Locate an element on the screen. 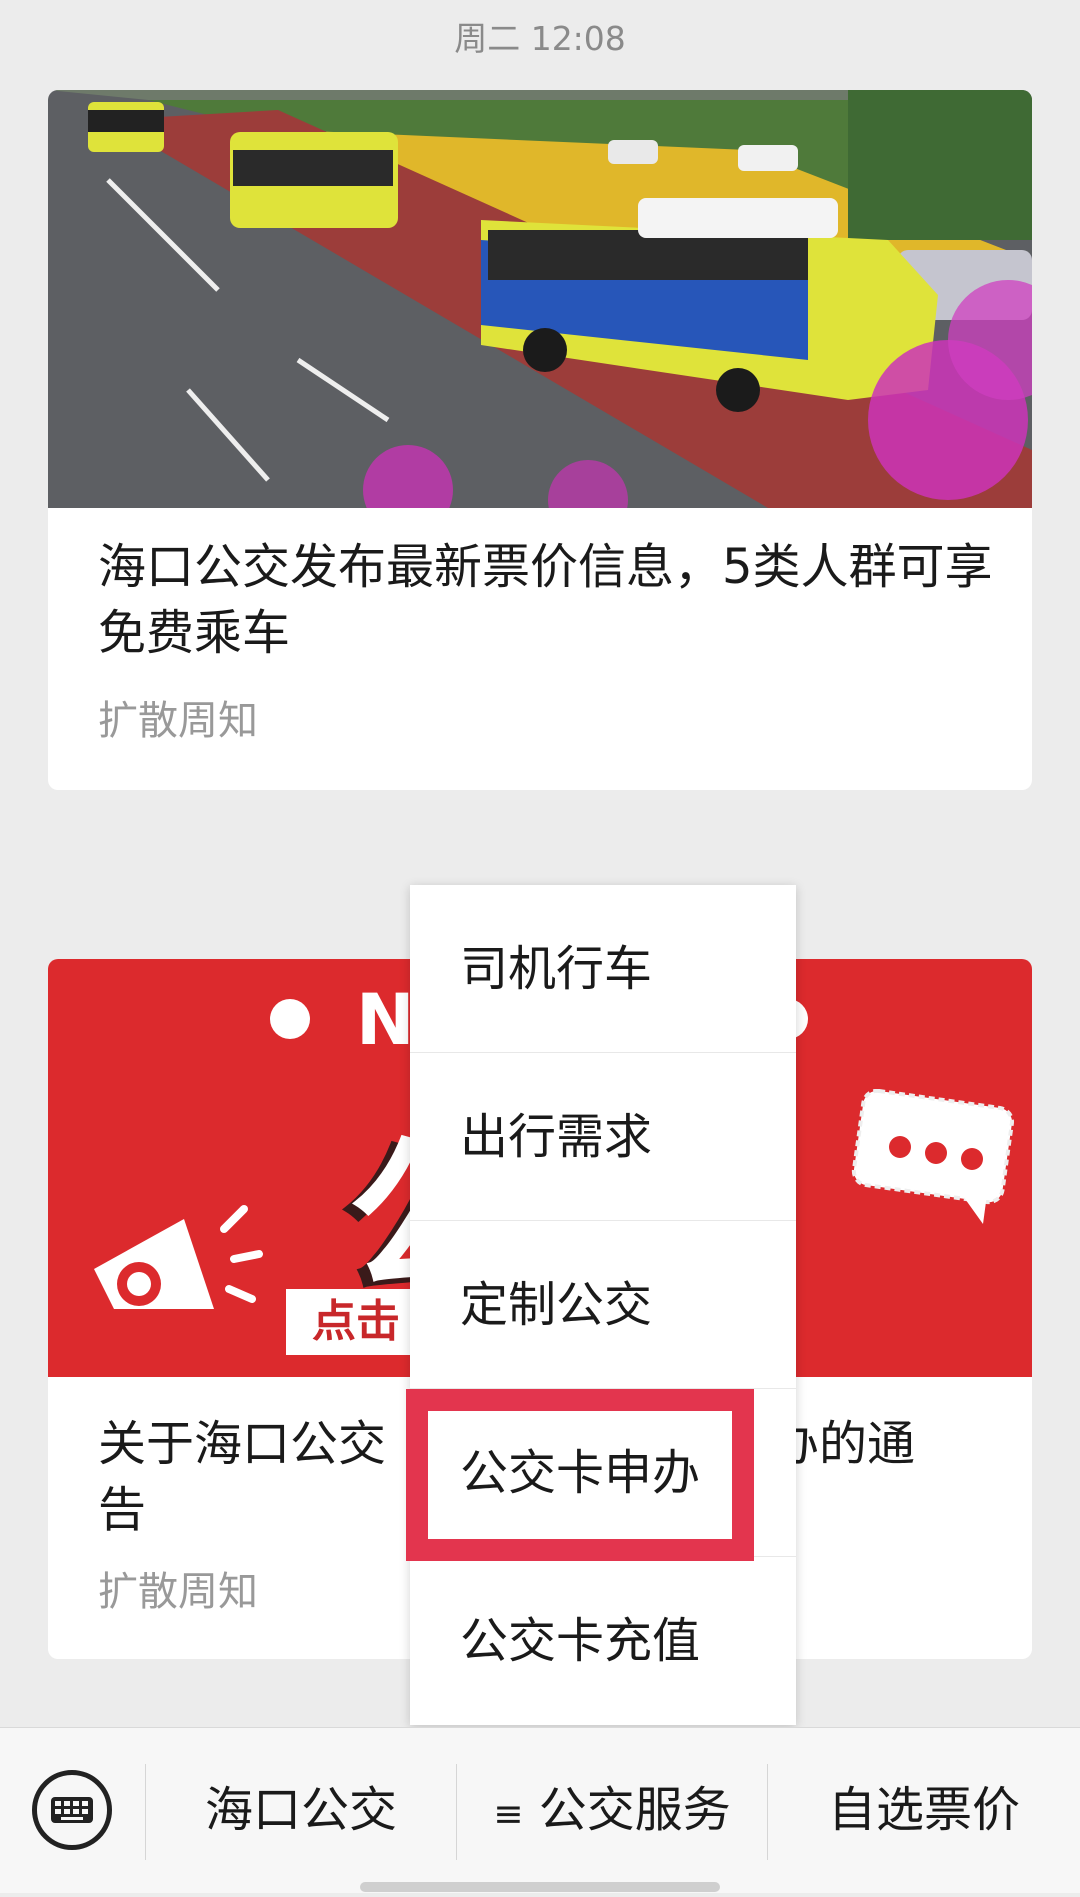 The height and width of the screenshot is (1897, 1080). bottom-menu-bar: 海口公交 ≡ 公交服务 自选票价 is located at coordinates (540, 1810).